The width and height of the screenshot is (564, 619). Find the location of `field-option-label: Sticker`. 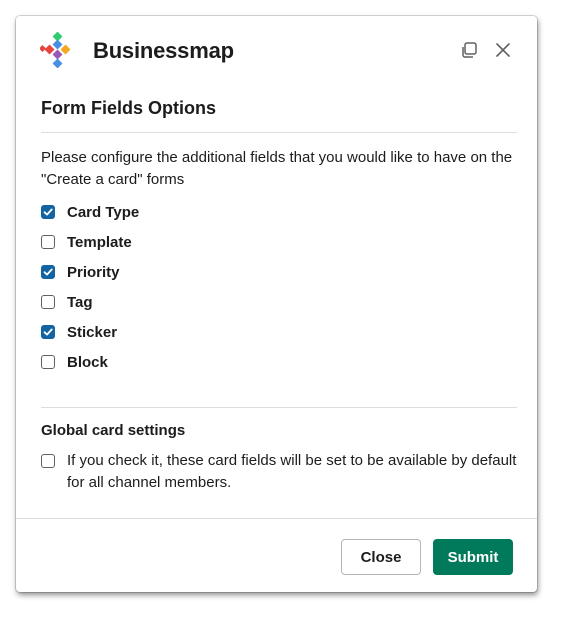

field-option-label: Sticker is located at coordinates (92, 332).